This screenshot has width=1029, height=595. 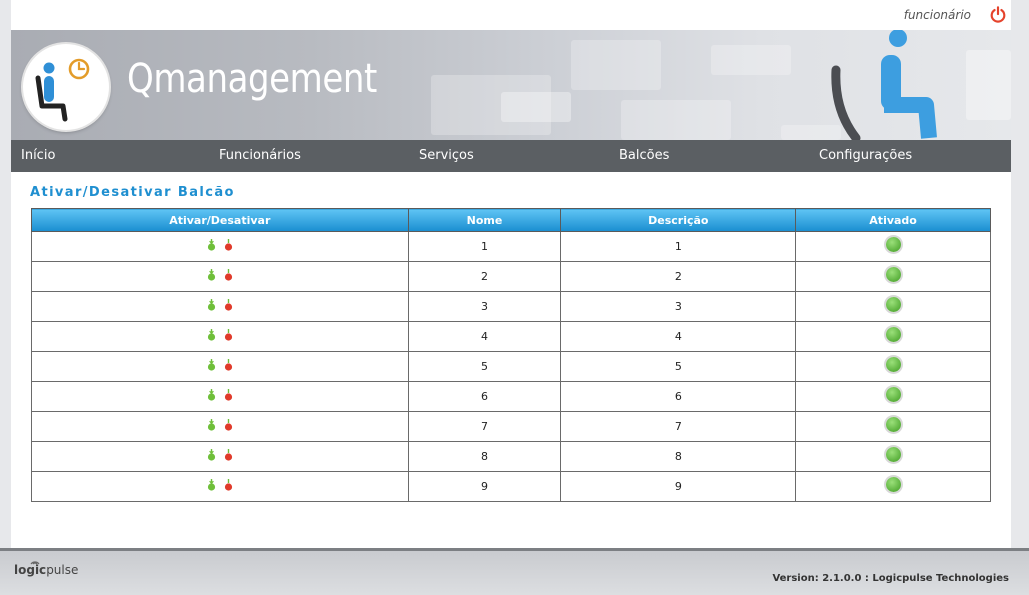 What do you see at coordinates (30, 570) in the screenshot?
I see `logo-text-logic: logic` at bounding box center [30, 570].